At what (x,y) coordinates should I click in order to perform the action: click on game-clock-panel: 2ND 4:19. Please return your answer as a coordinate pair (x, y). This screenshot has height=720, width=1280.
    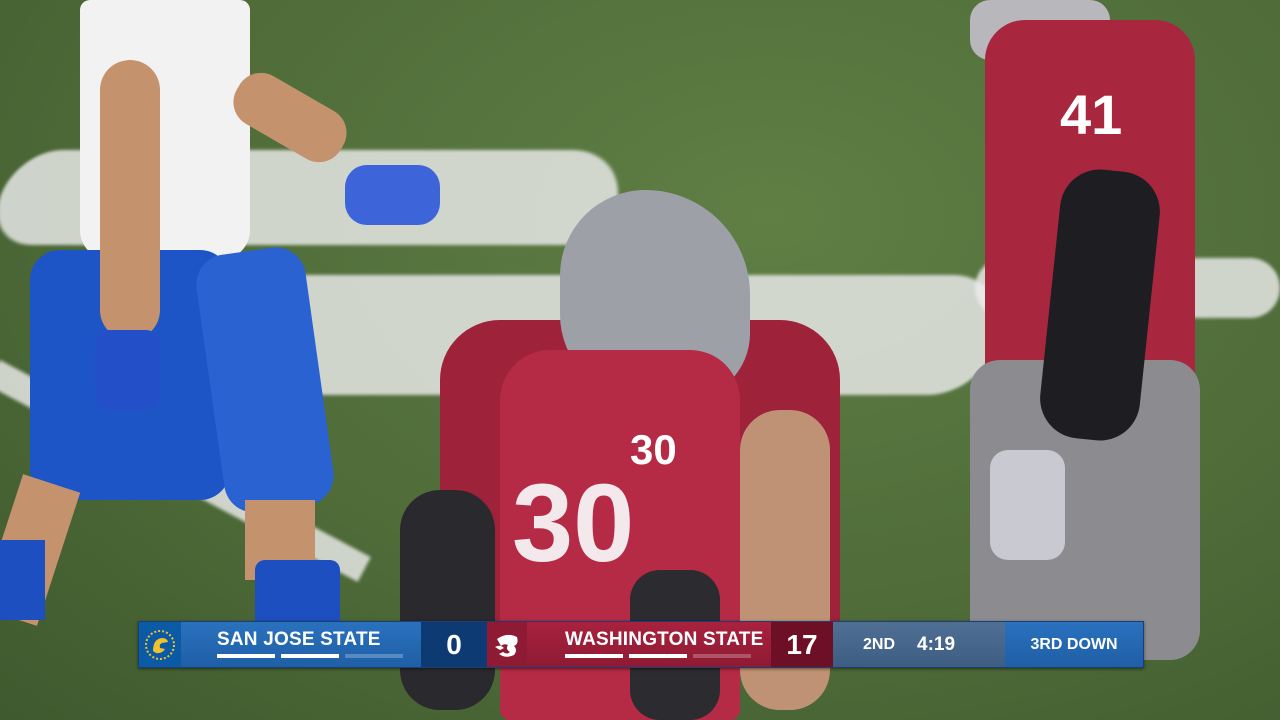
    Looking at the image, I should click on (919, 644).